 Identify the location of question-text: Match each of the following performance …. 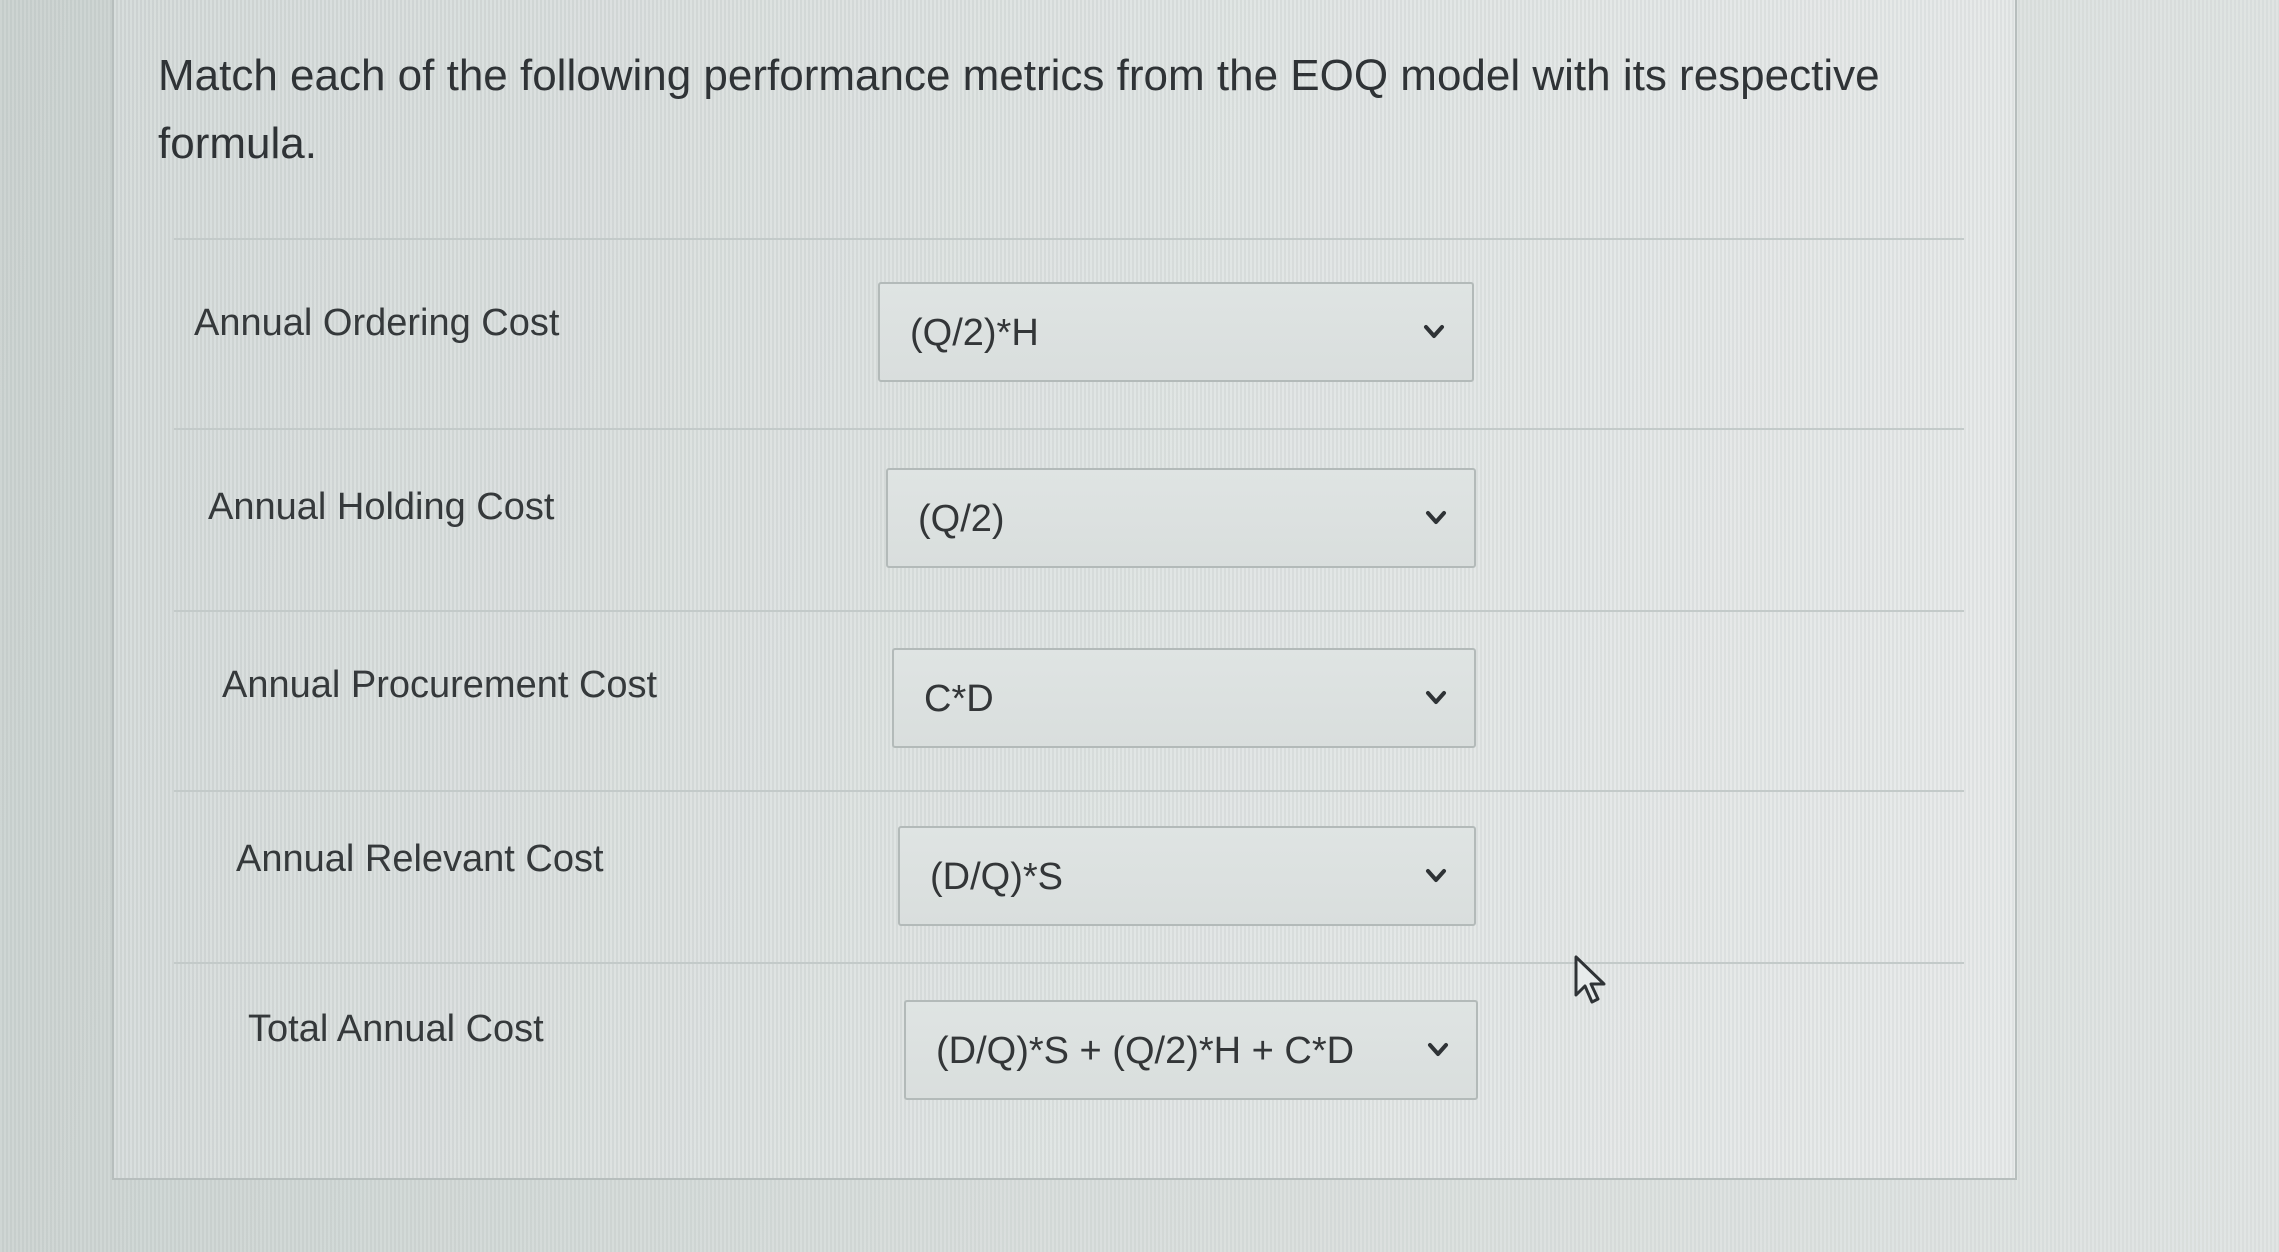
(1019, 109).